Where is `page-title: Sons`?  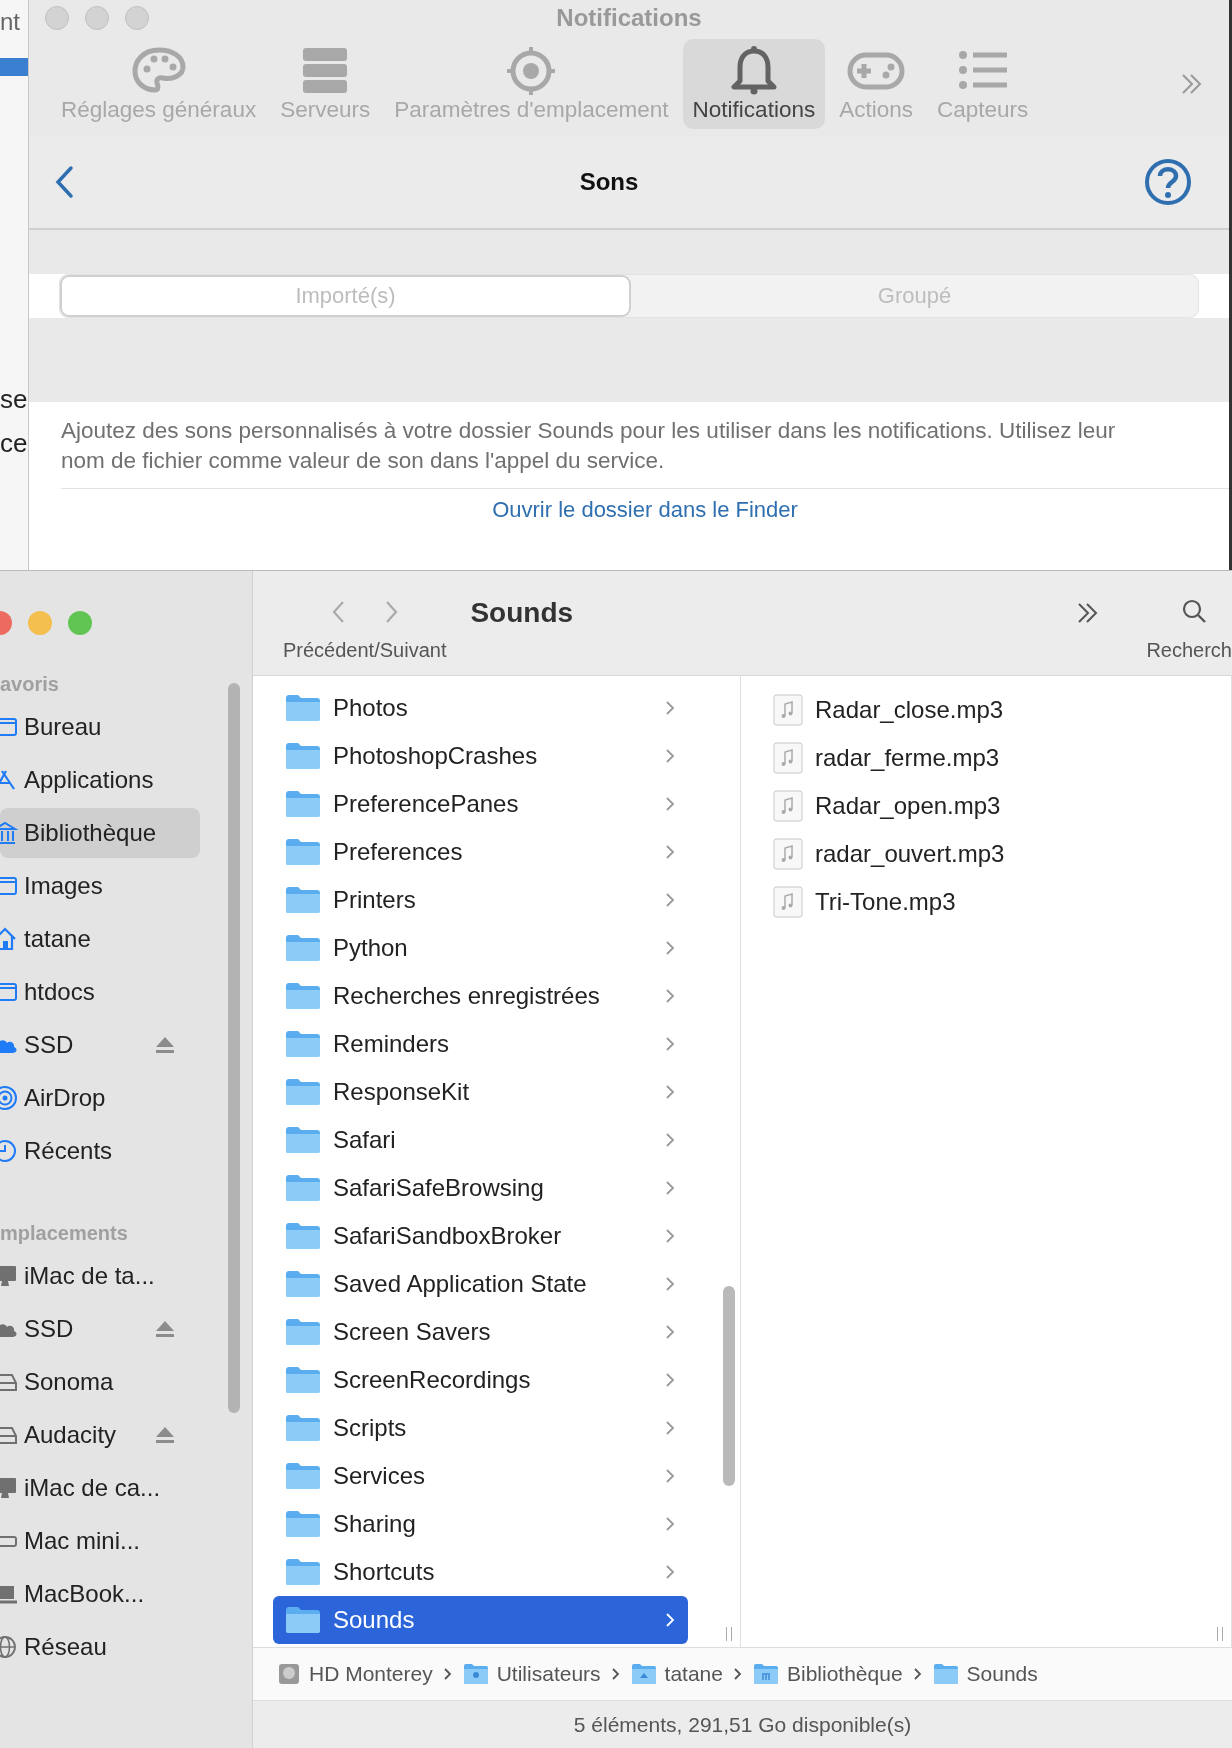
page-title: Sons is located at coordinates (609, 182).